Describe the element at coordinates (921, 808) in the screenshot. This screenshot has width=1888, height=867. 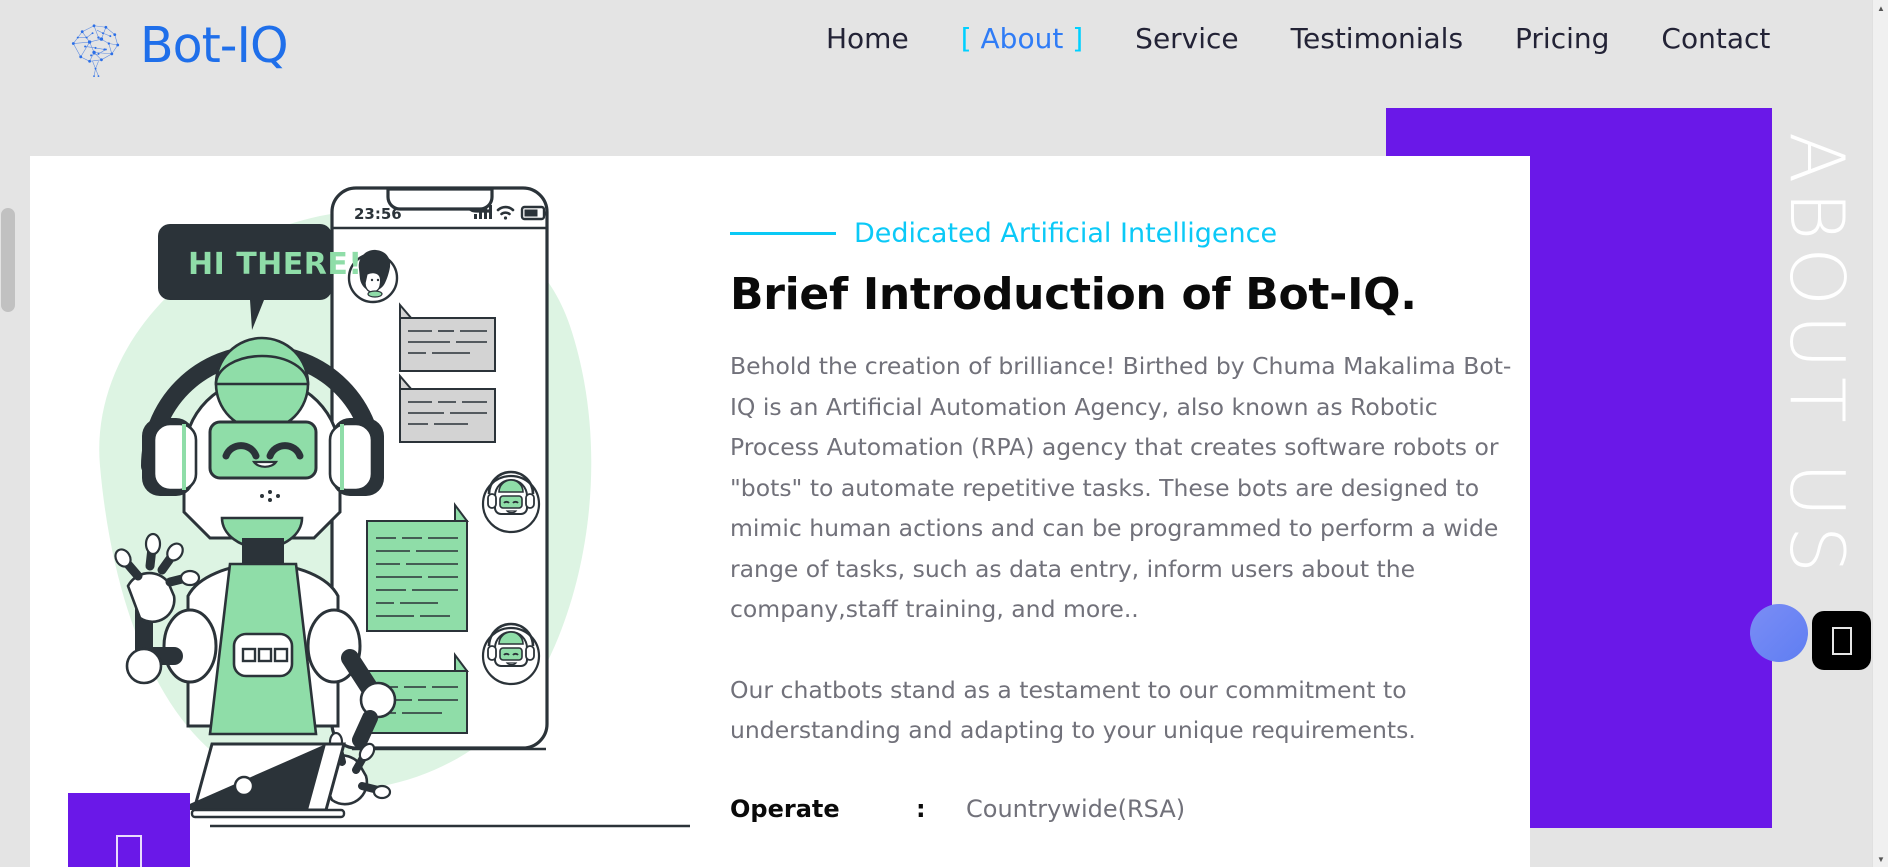
I see `fact-colon: :` at that location.